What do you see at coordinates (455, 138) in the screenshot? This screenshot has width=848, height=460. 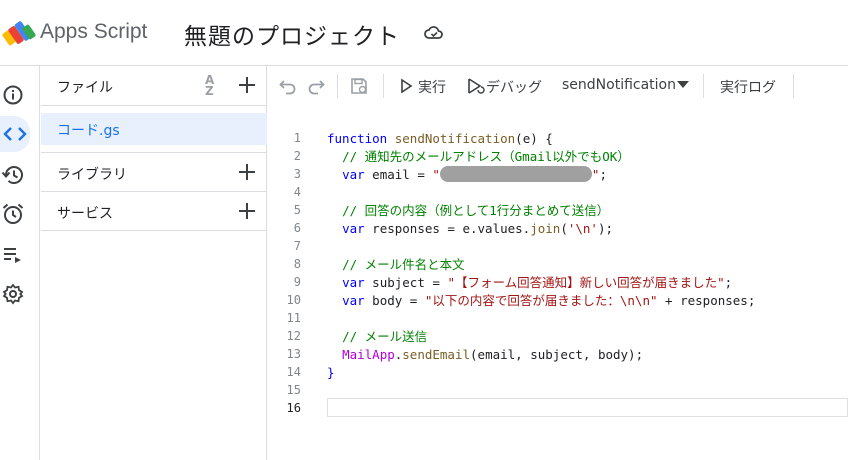 I see `function-name: sendNotification` at bounding box center [455, 138].